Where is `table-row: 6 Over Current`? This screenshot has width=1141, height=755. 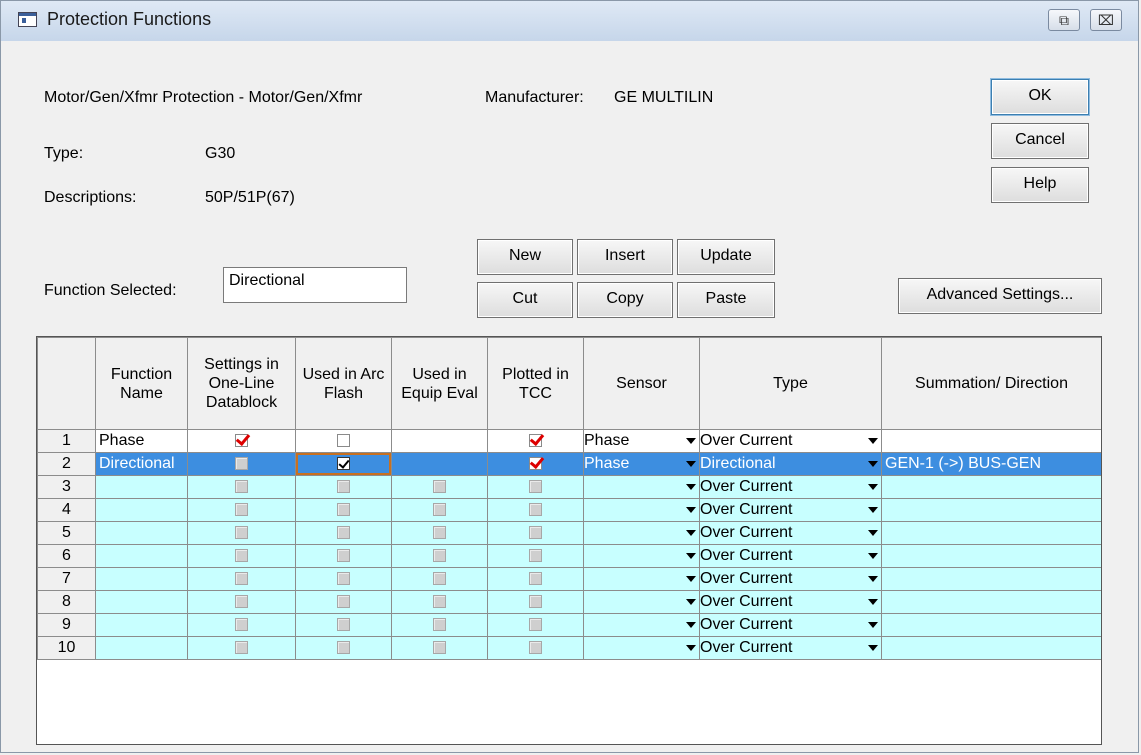
table-row: 6 Over Current is located at coordinates (569, 556).